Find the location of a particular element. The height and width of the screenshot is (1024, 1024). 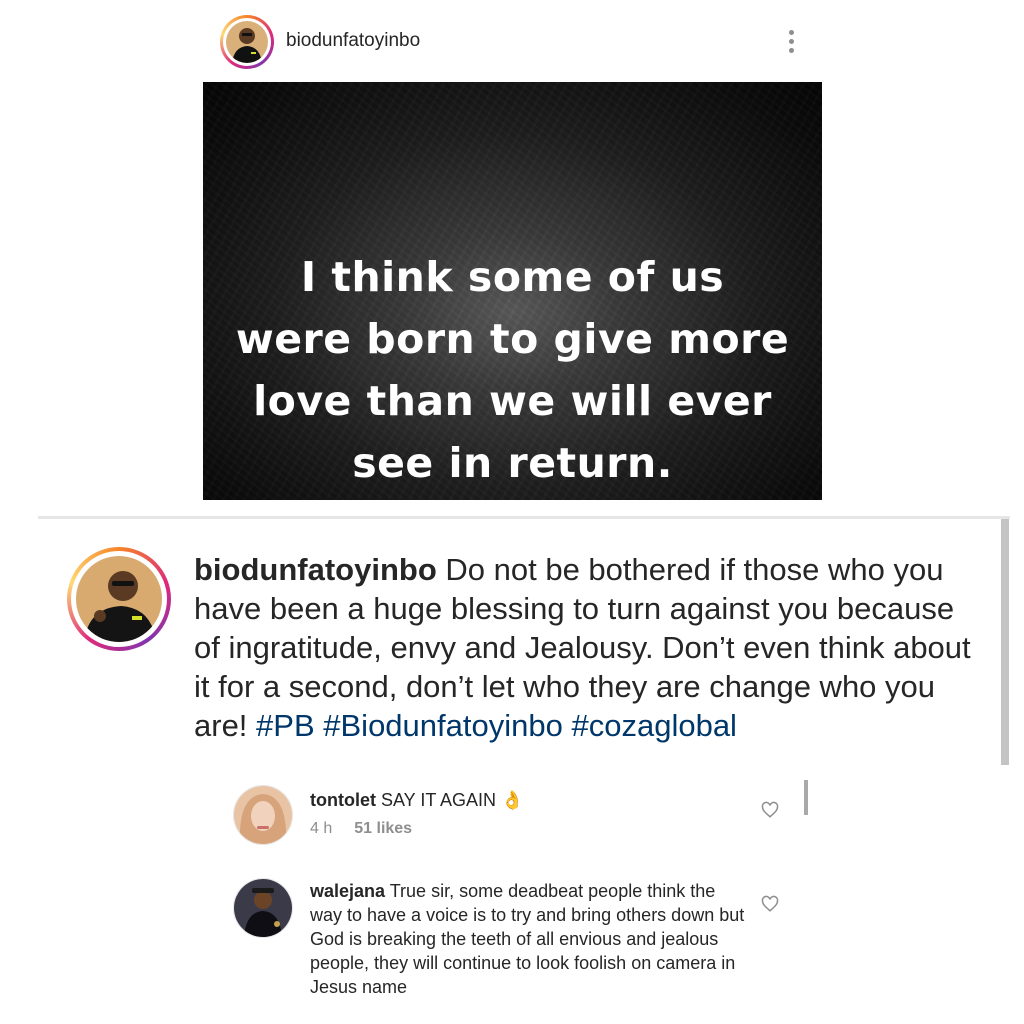

comment-username: walejana is located at coordinates (347, 891).